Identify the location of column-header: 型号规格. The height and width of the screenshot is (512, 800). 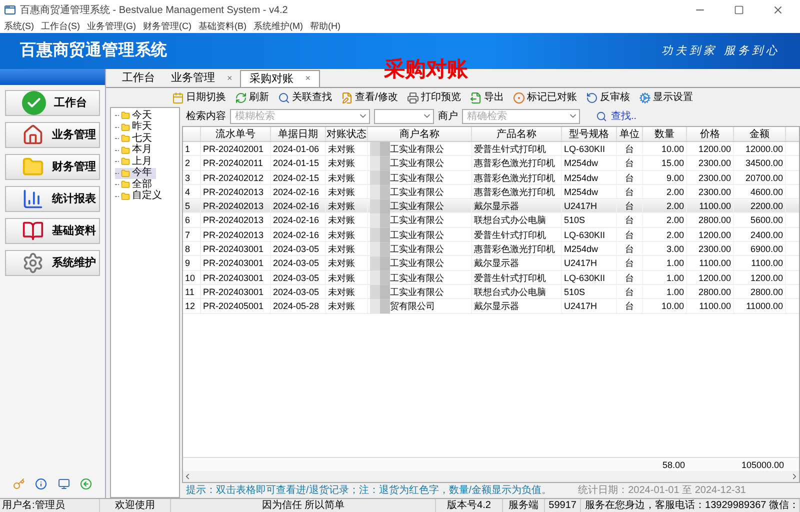
(589, 134).